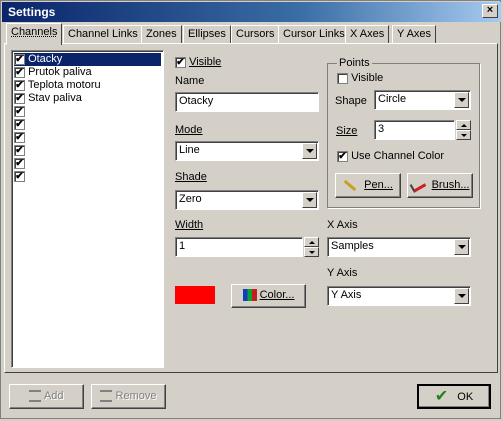 The image size is (503, 421). I want to click on title-bar: Settings ×, so click(251, 12).